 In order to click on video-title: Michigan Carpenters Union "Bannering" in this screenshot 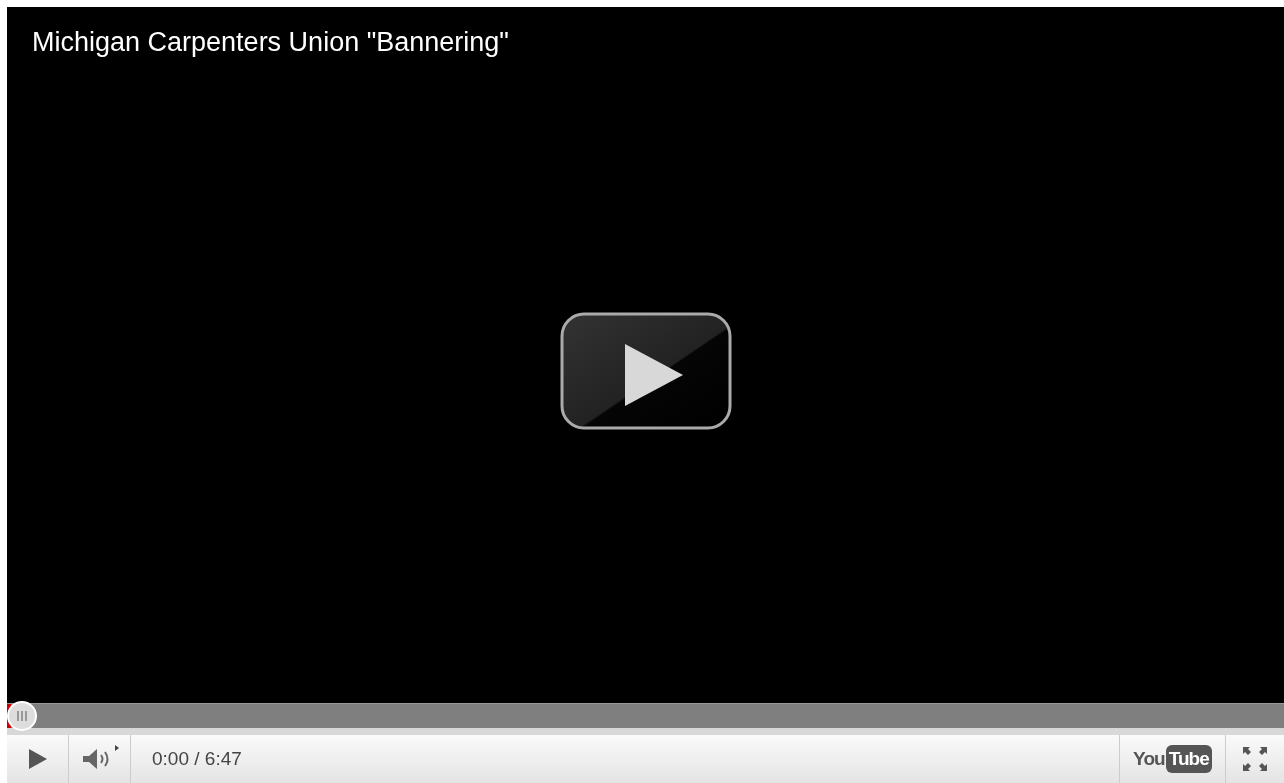, I will do `click(270, 42)`.